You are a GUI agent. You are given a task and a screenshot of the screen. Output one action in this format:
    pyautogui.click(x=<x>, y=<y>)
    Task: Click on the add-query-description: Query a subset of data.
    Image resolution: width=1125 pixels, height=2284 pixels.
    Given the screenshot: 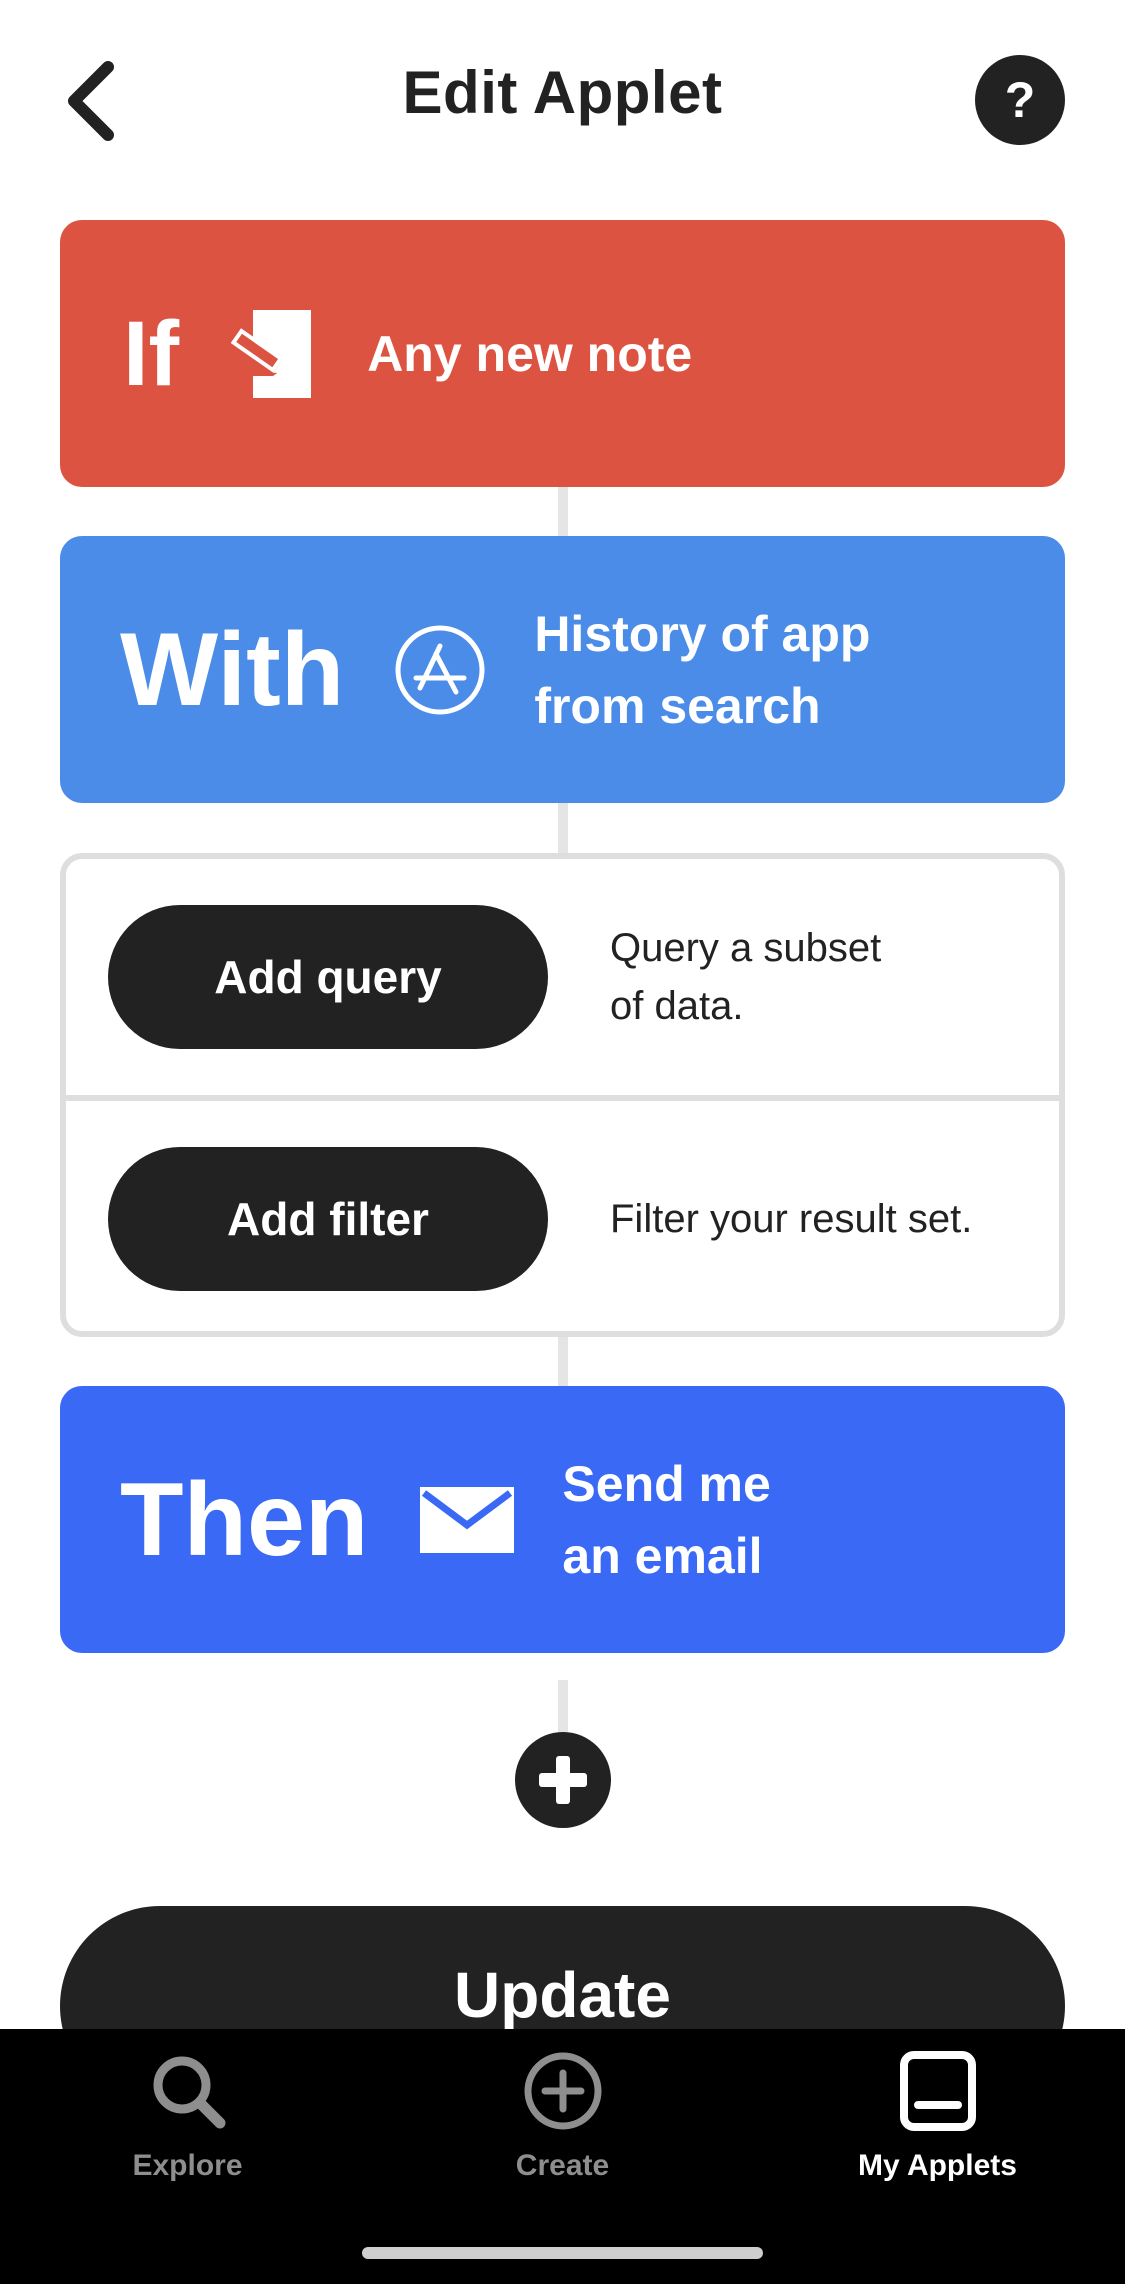 What is the action you would take?
    pyautogui.click(x=820, y=977)
    